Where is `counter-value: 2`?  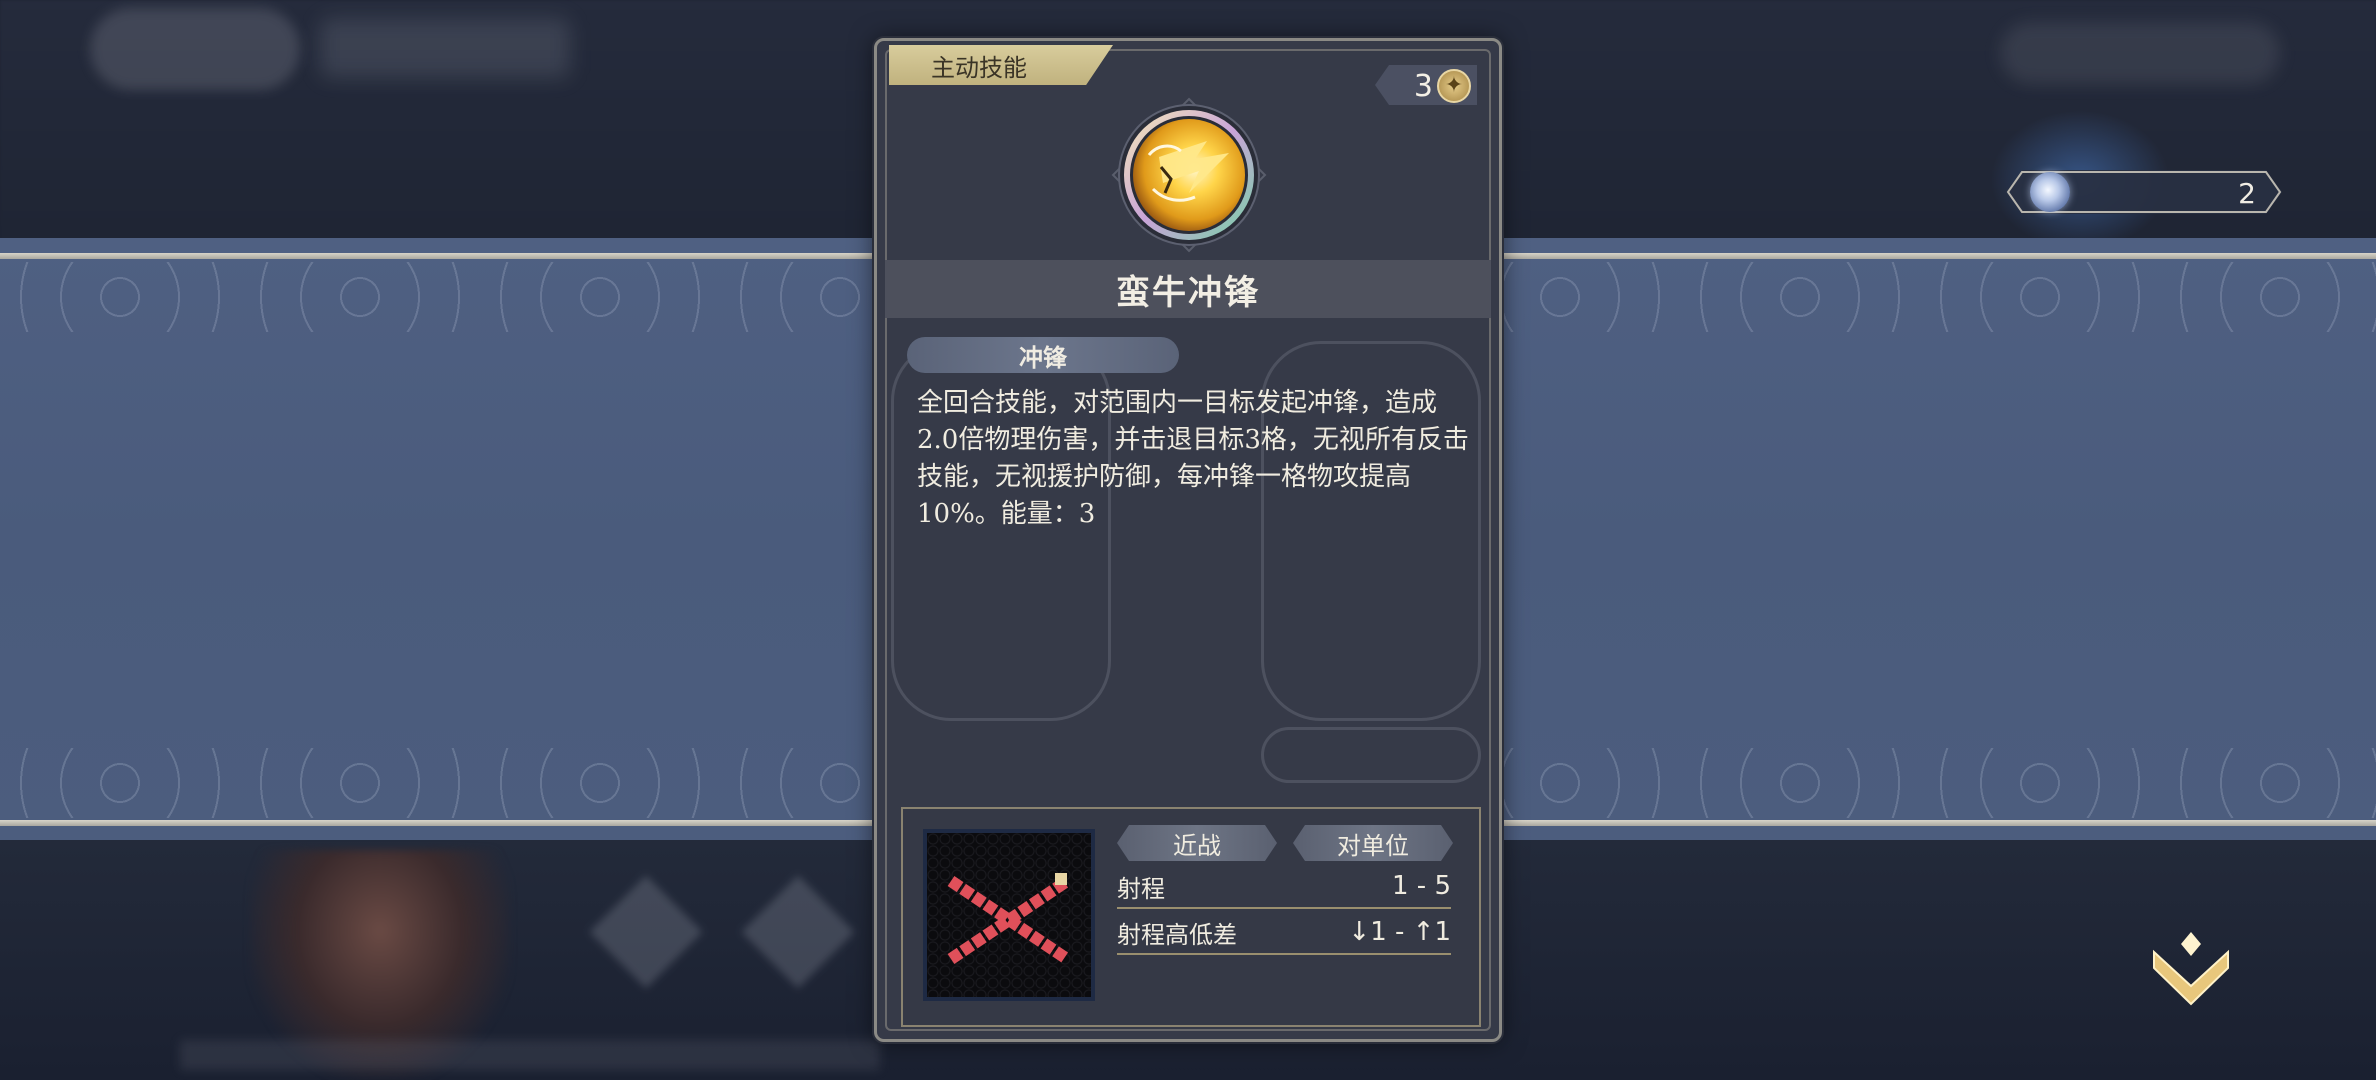
counter-value: 2 is located at coordinates (2247, 193).